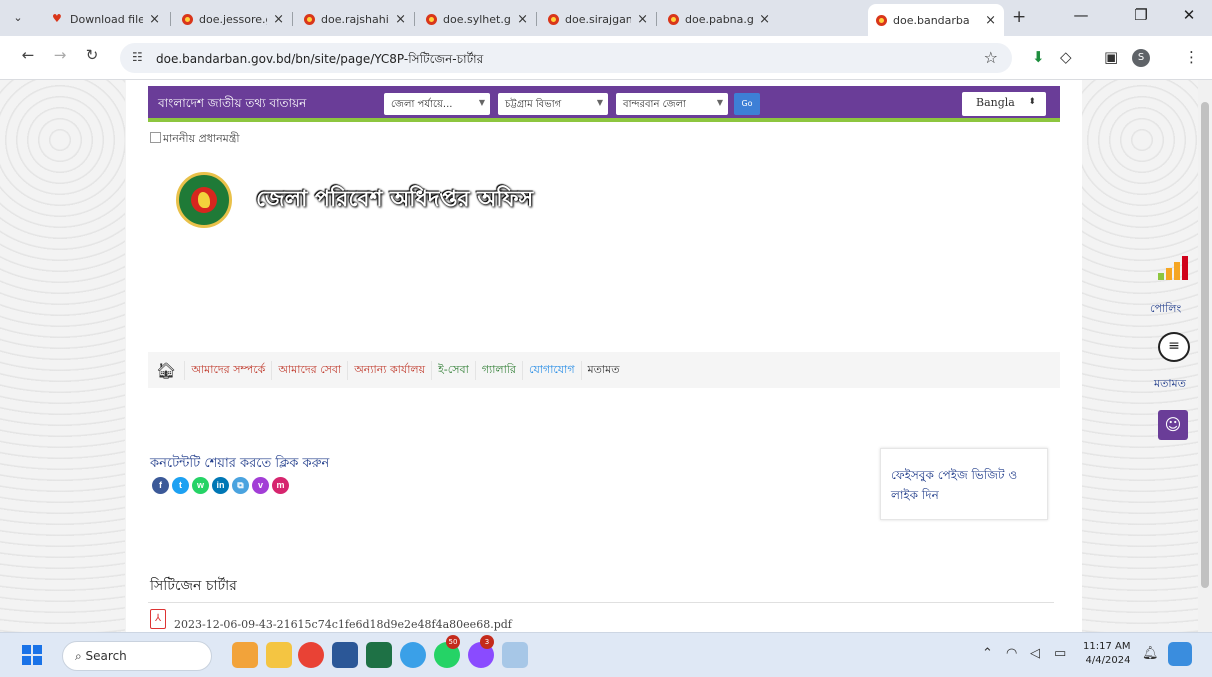 This screenshot has height=677, width=1212. What do you see at coordinates (166, 370) in the screenshot?
I see `home-icon: 🏠︎` at bounding box center [166, 370].